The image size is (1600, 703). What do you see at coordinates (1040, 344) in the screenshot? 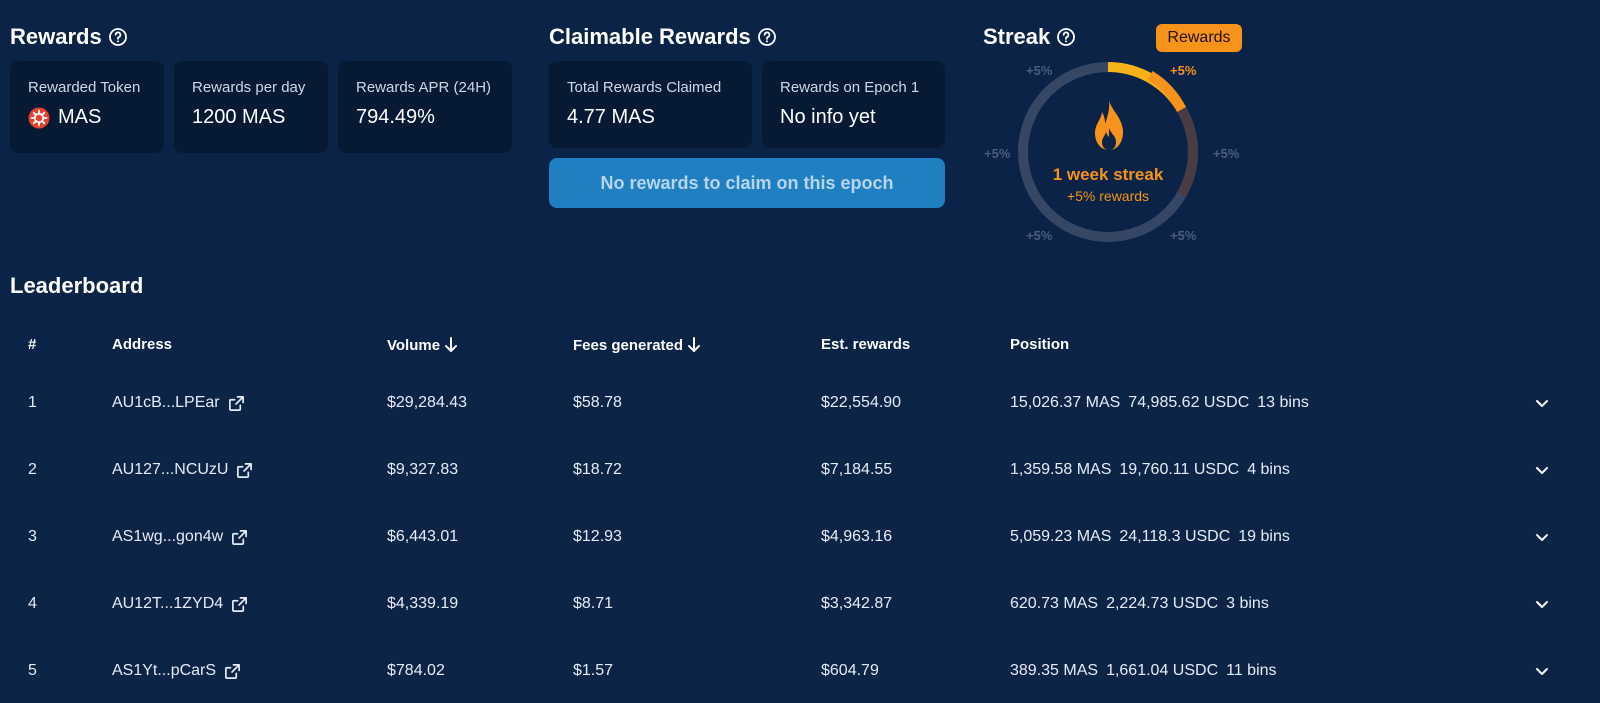
I see `column-position: Position` at bounding box center [1040, 344].